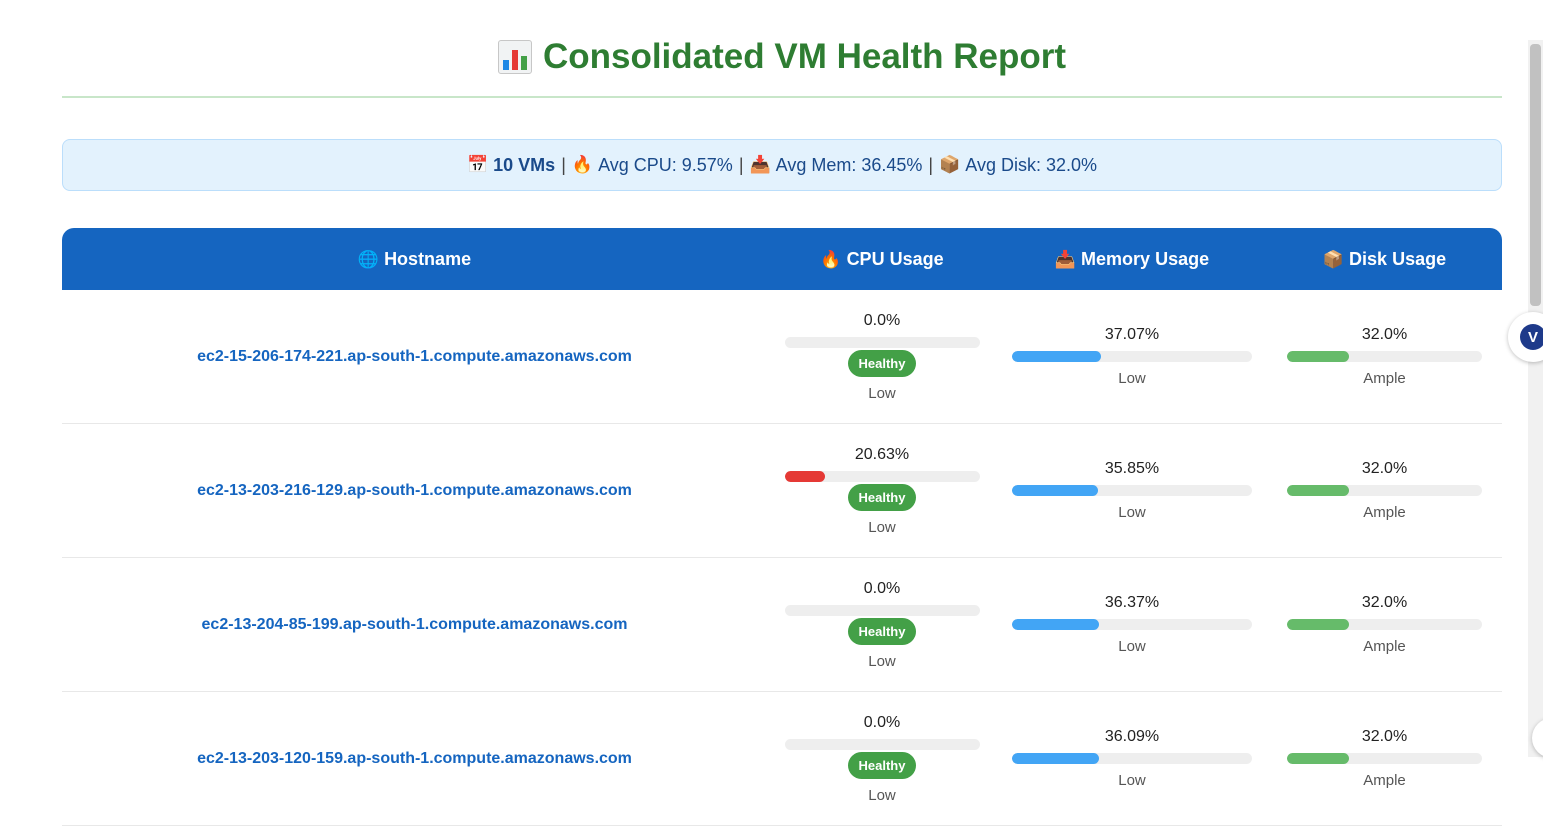 This screenshot has width=1543, height=826. Describe the element at coordinates (368, 259) in the screenshot. I see `globe-icon: 🌐` at that location.